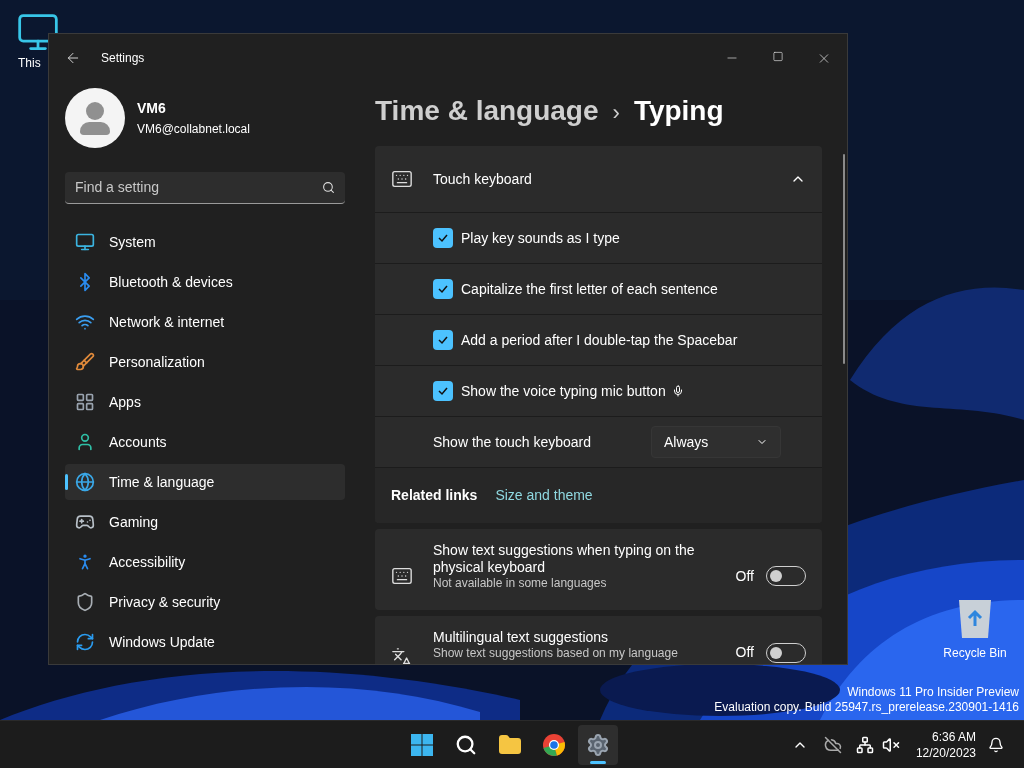 This screenshot has height=768, width=1024. I want to click on related-links-label: Related links, so click(434, 495).